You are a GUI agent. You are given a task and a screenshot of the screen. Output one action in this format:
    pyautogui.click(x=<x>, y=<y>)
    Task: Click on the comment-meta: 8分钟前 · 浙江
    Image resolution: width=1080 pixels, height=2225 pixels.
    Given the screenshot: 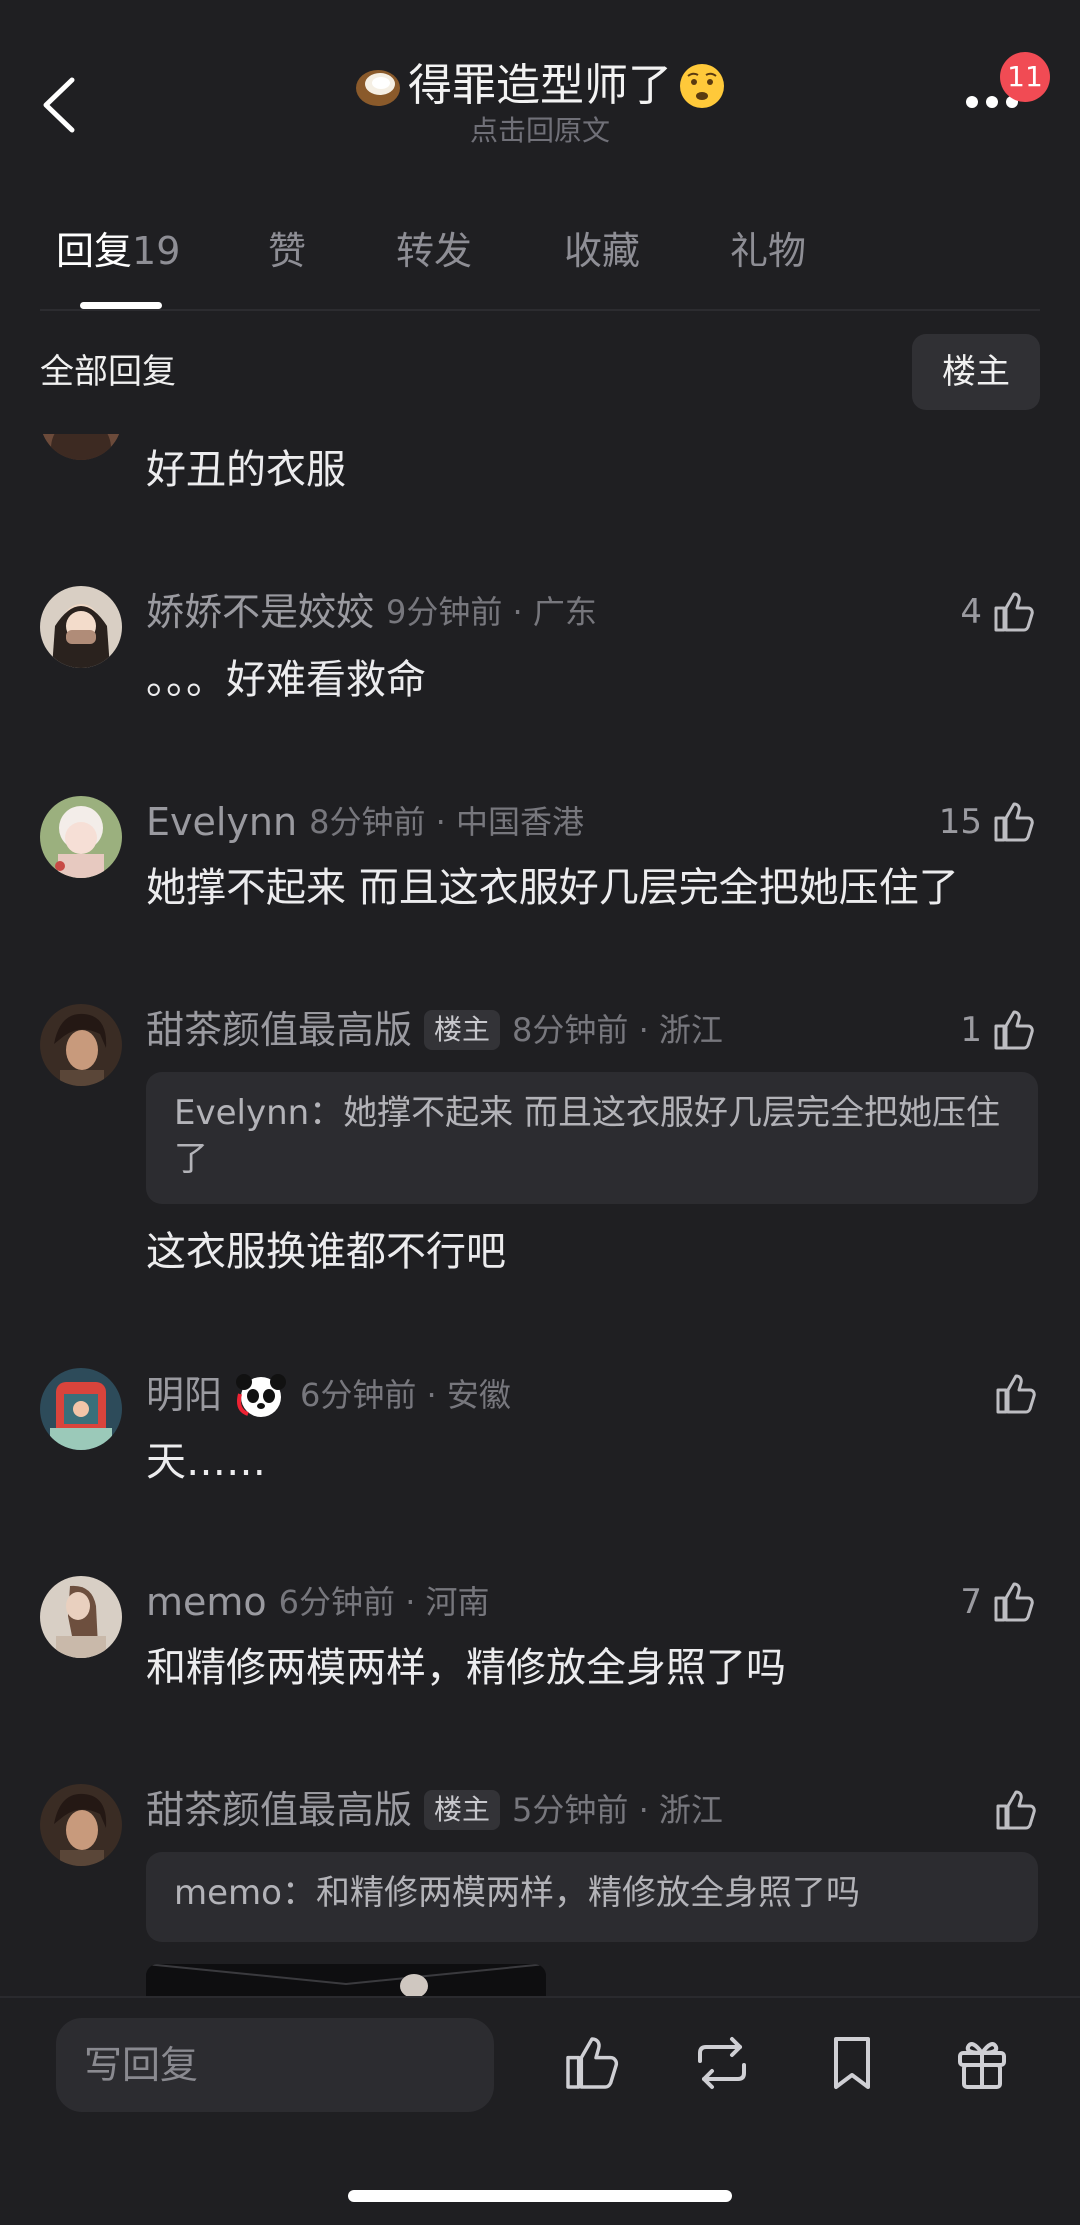 What is the action you would take?
    pyautogui.click(x=617, y=1030)
    